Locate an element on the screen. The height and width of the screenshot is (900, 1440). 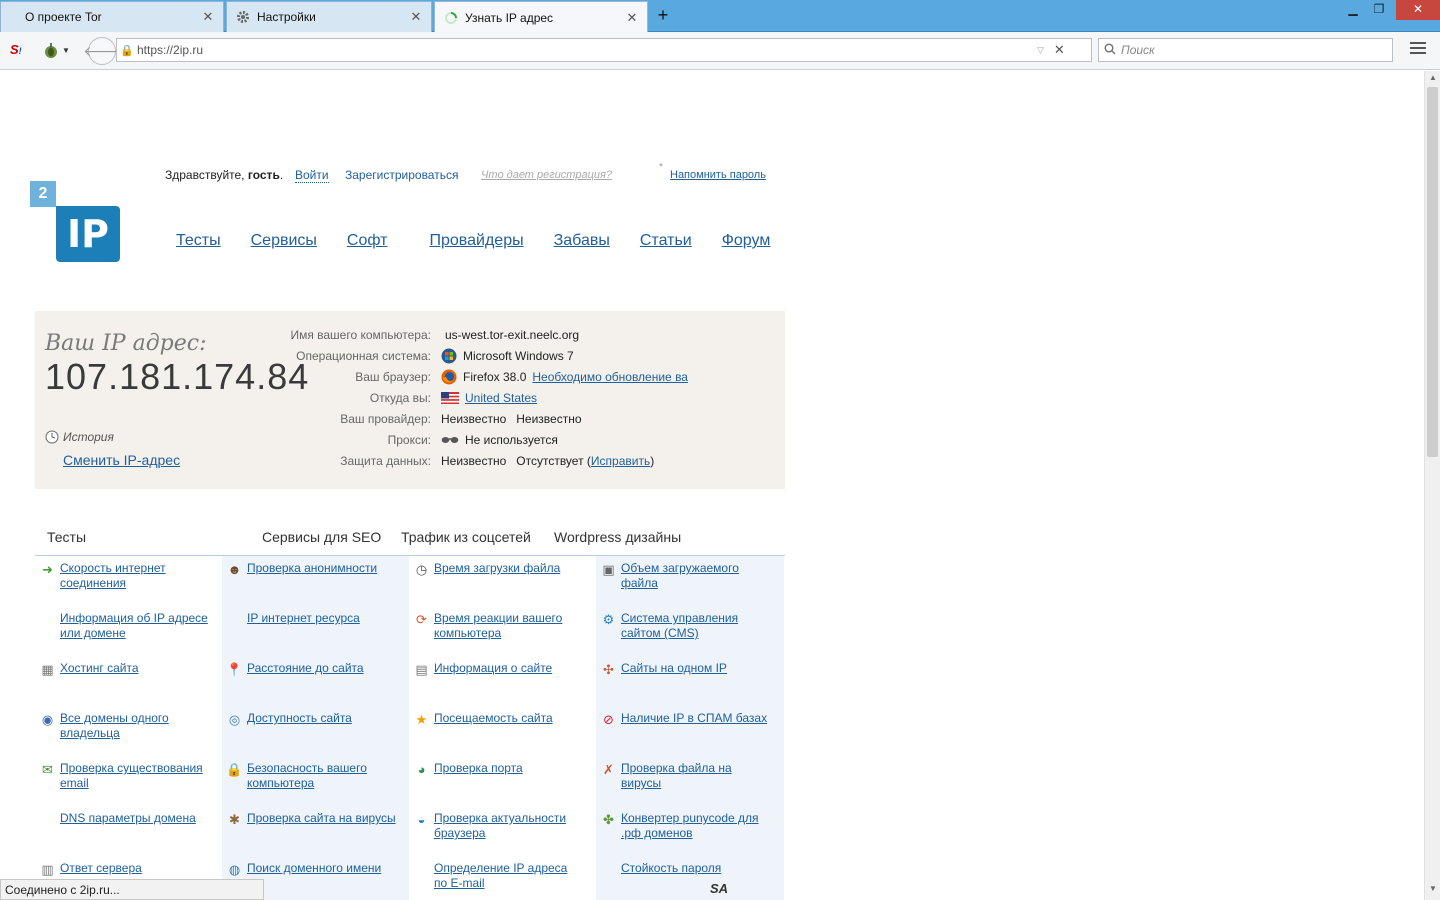
test-link: Посещаемость сайта is located at coordinates (493, 718).